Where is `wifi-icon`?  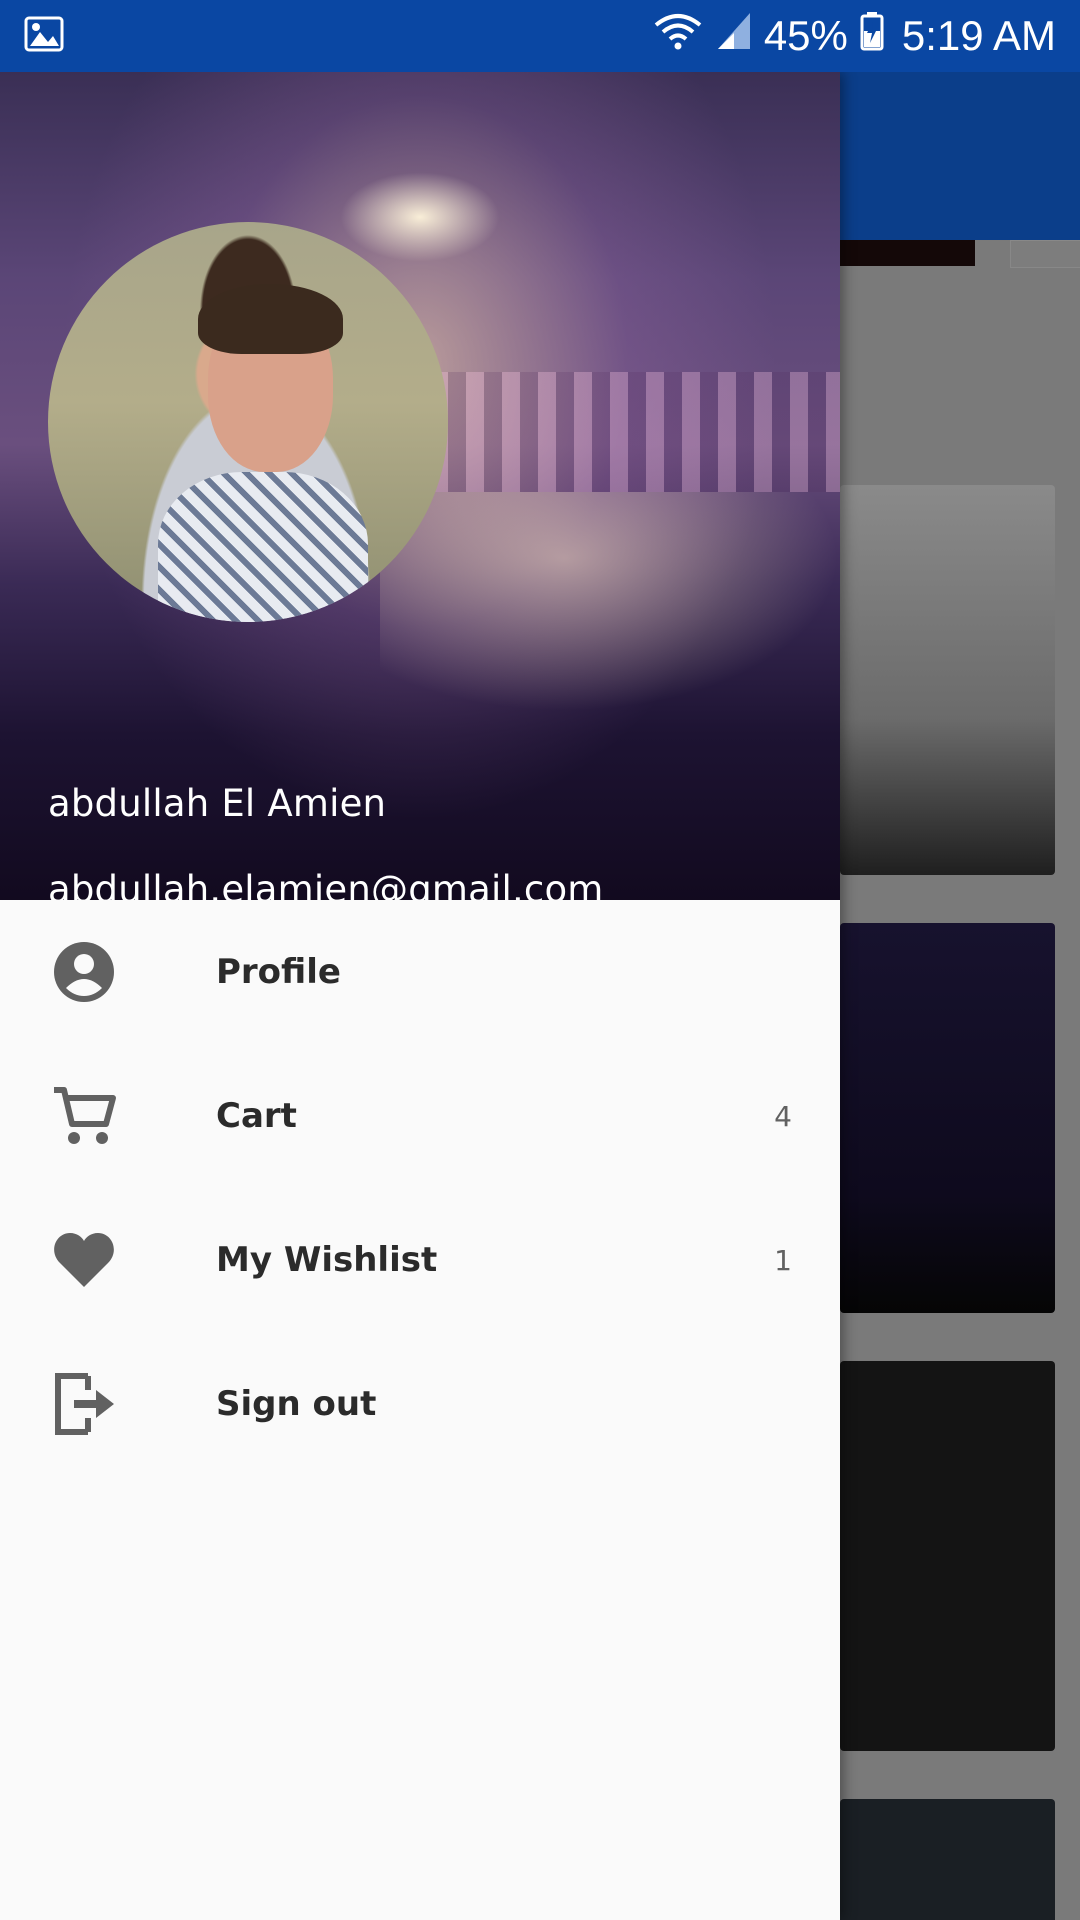 wifi-icon is located at coordinates (678, 36).